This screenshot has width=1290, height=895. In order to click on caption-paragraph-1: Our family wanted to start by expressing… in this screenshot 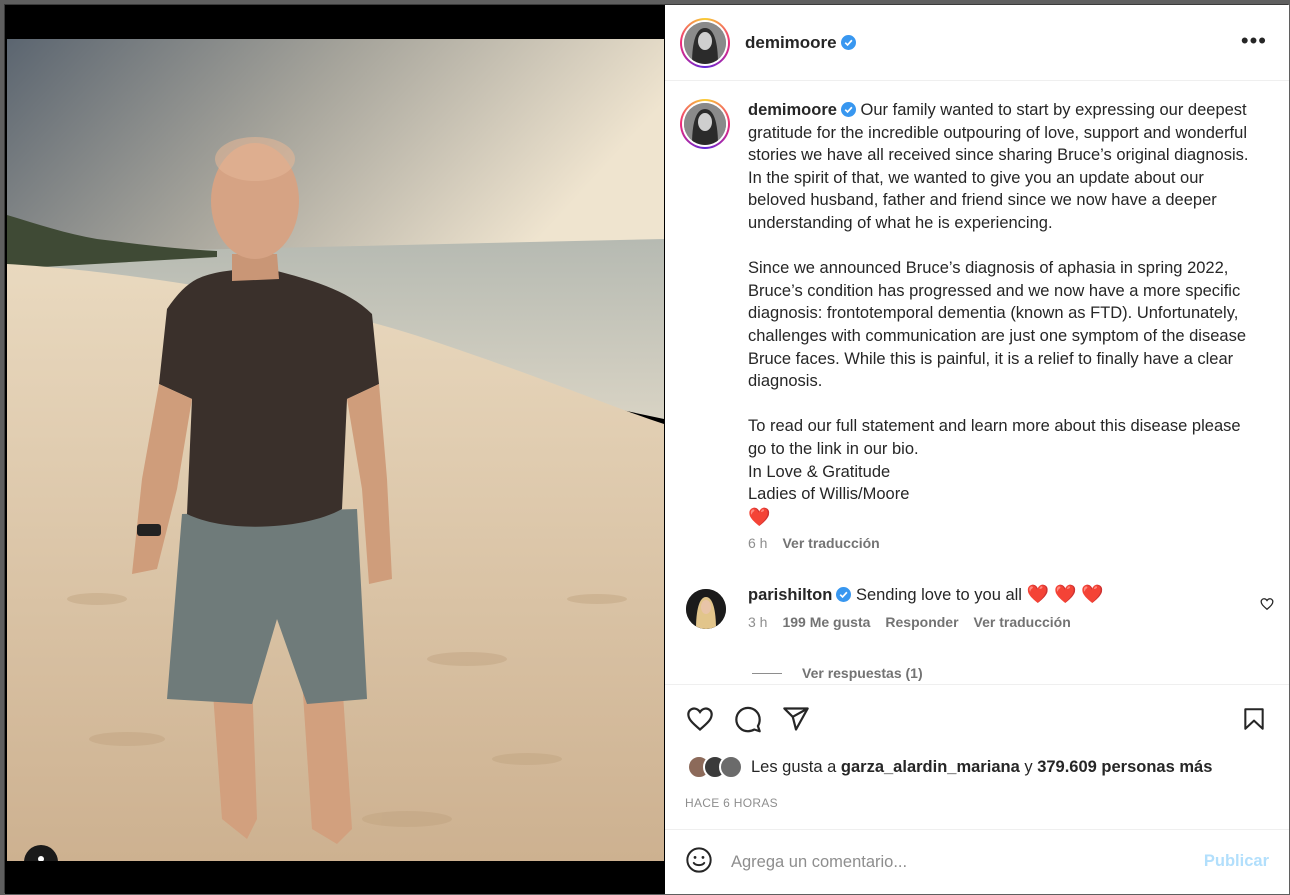, I will do `click(998, 166)`.